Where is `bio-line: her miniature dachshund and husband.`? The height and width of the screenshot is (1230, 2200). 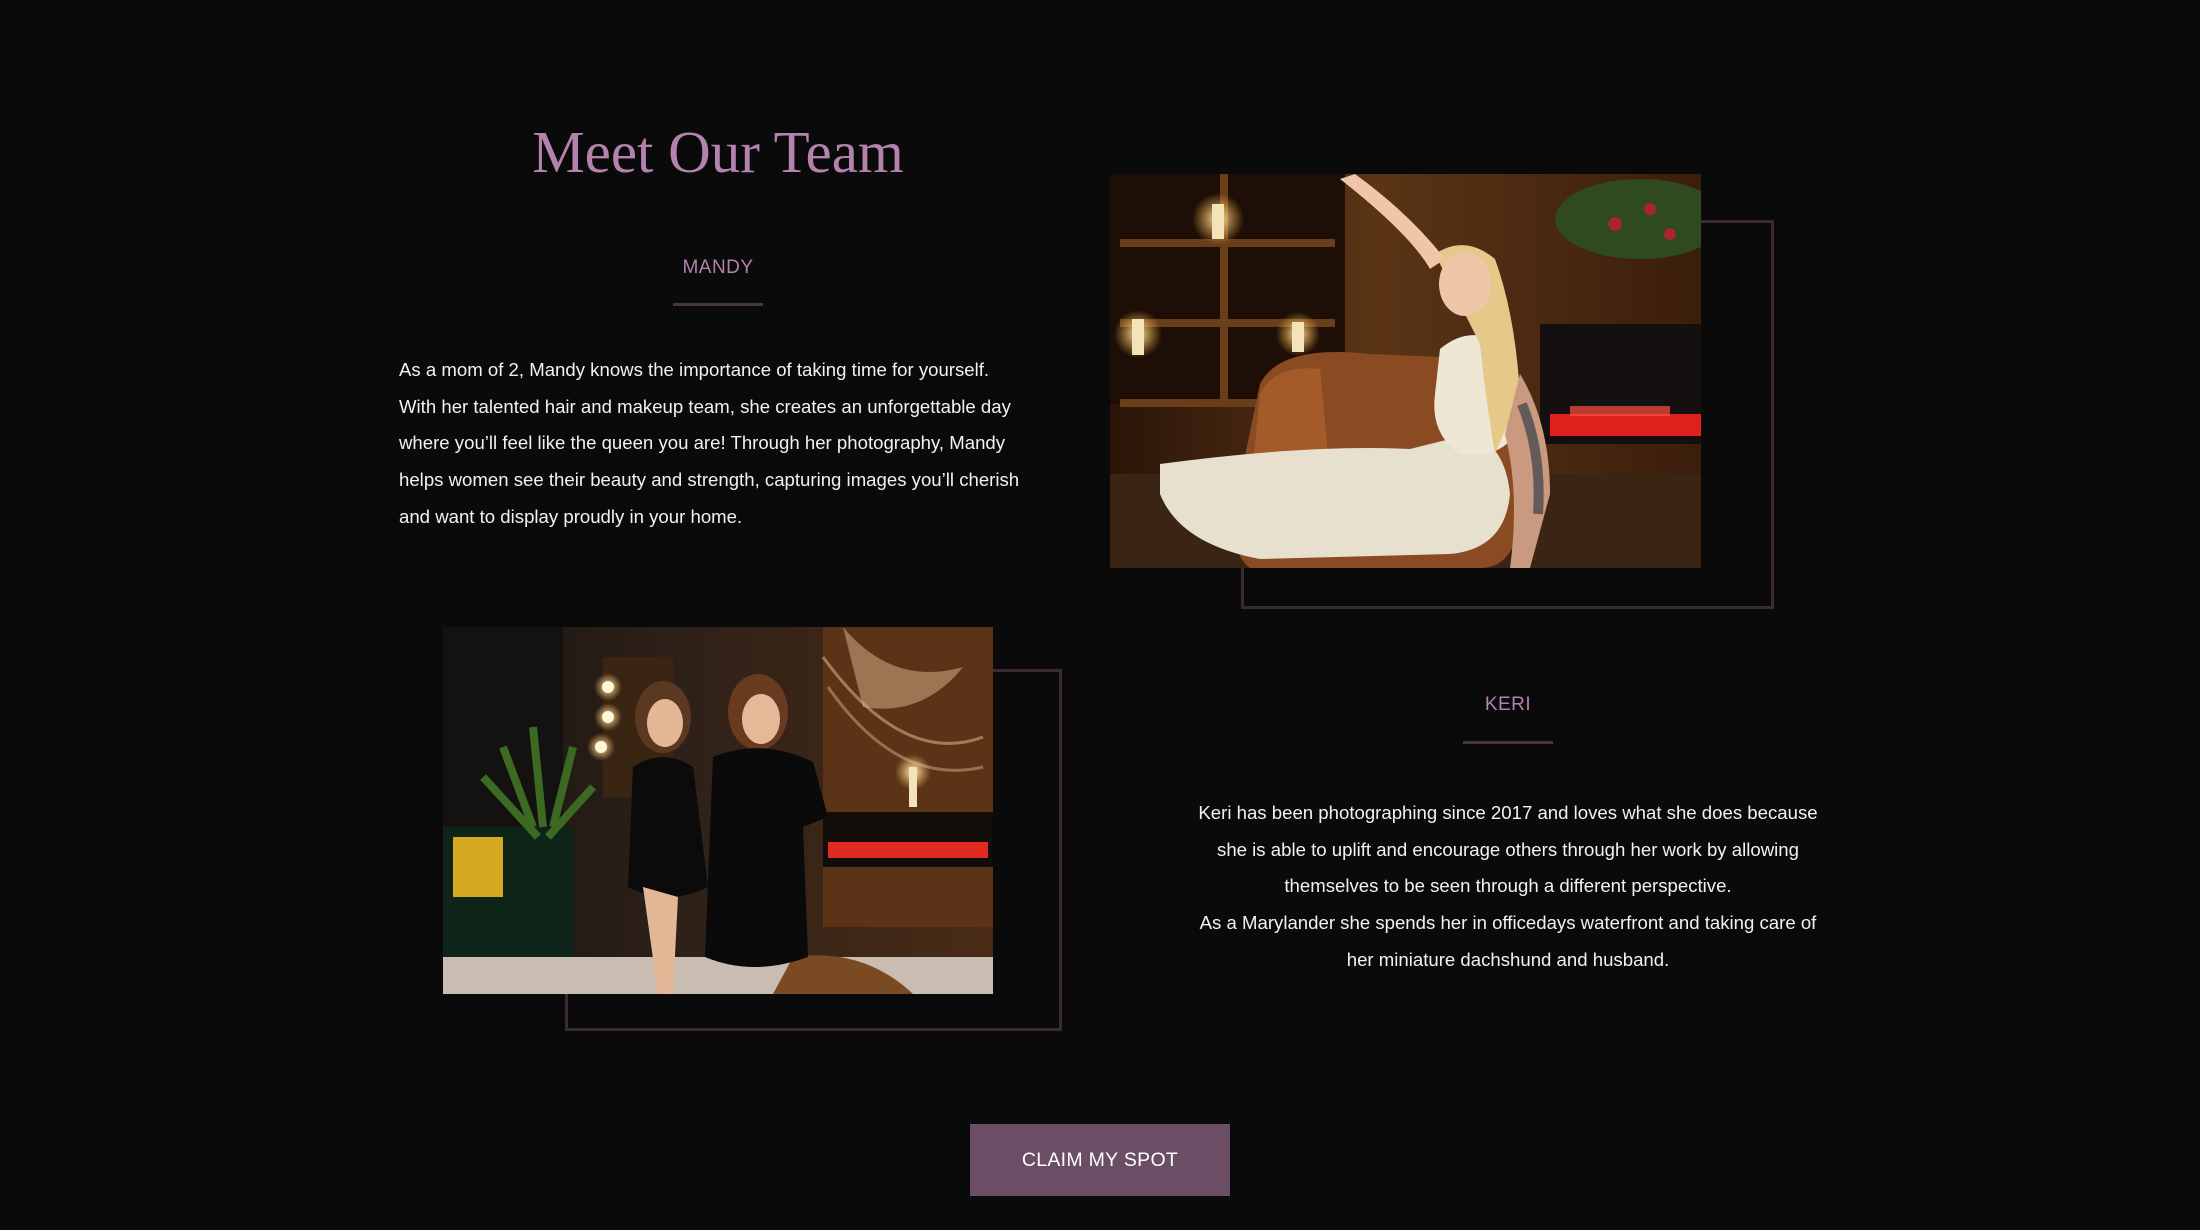
bio-line: her miniature dachshund and husband. is located at coordinates (1508, 959).